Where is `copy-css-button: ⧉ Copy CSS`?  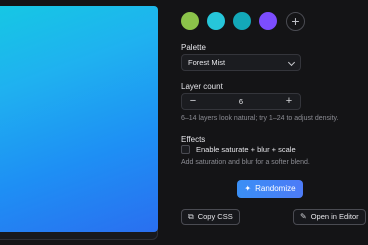
copy-css-button: ⧉ Copy CSS is located at coordinates (210, 217).